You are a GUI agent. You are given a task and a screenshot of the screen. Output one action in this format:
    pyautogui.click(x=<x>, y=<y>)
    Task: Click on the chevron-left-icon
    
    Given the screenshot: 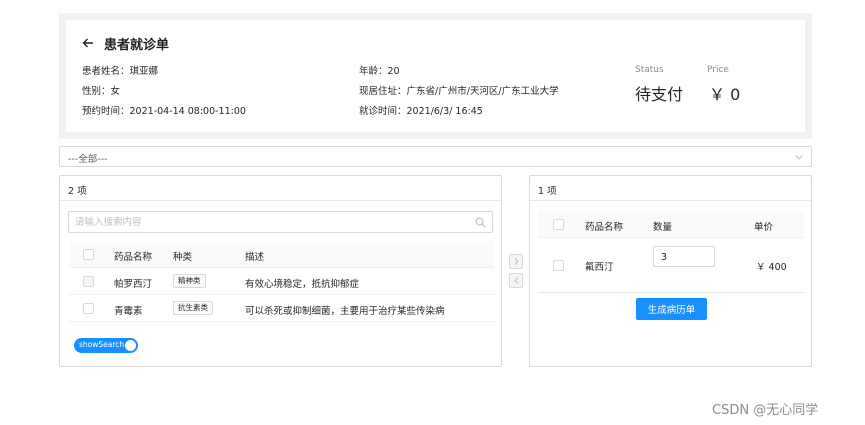 What is the action you would take?
    pyautogui.click(x=516, y=280)
    